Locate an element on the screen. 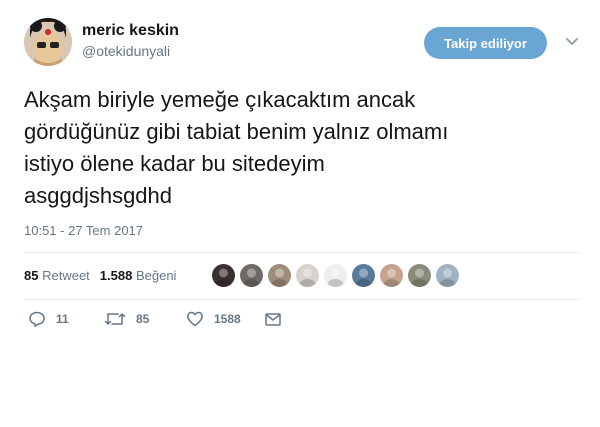 The height and width of the screenshot is (427, 600). chevron-down-icon is located at coordinates (572, 42).